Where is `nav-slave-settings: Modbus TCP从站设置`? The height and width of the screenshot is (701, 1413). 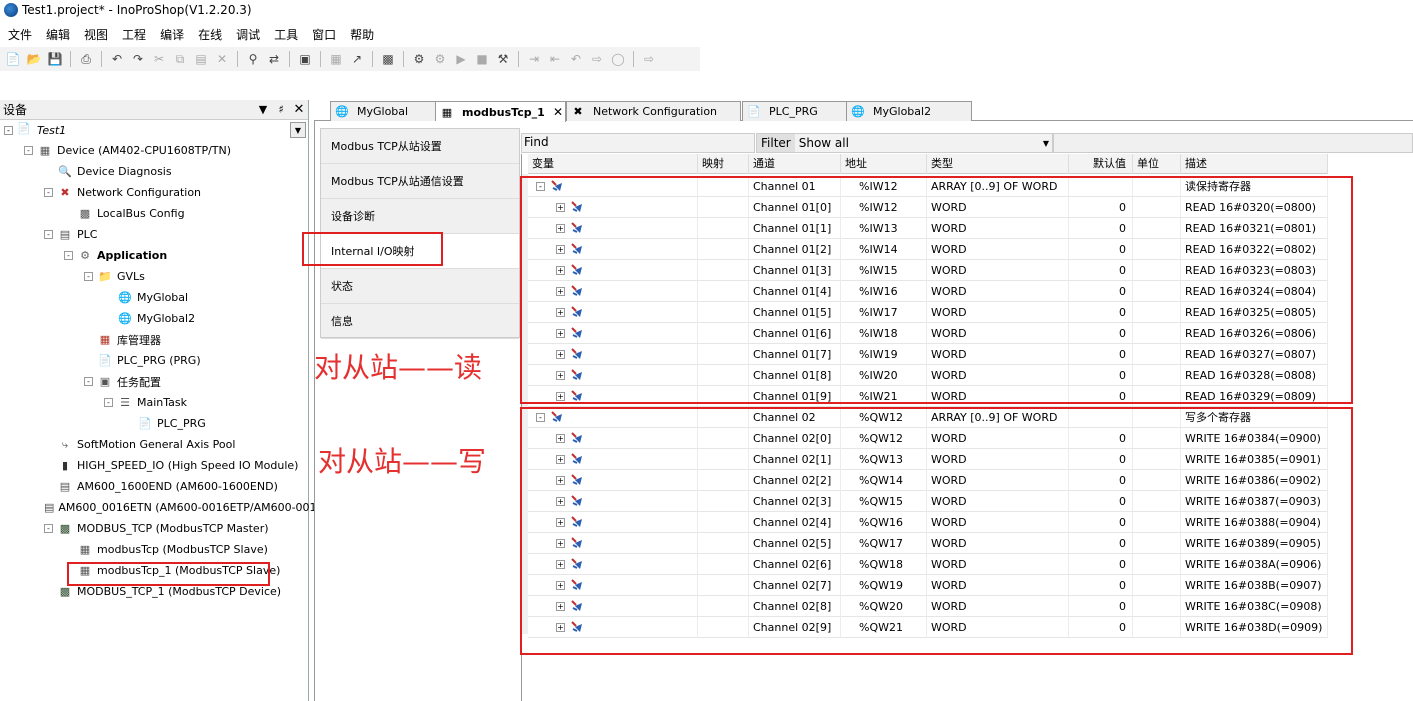
nav-slave-settings: Modbus TCP从站设置 is located at coordinates (420, 146).